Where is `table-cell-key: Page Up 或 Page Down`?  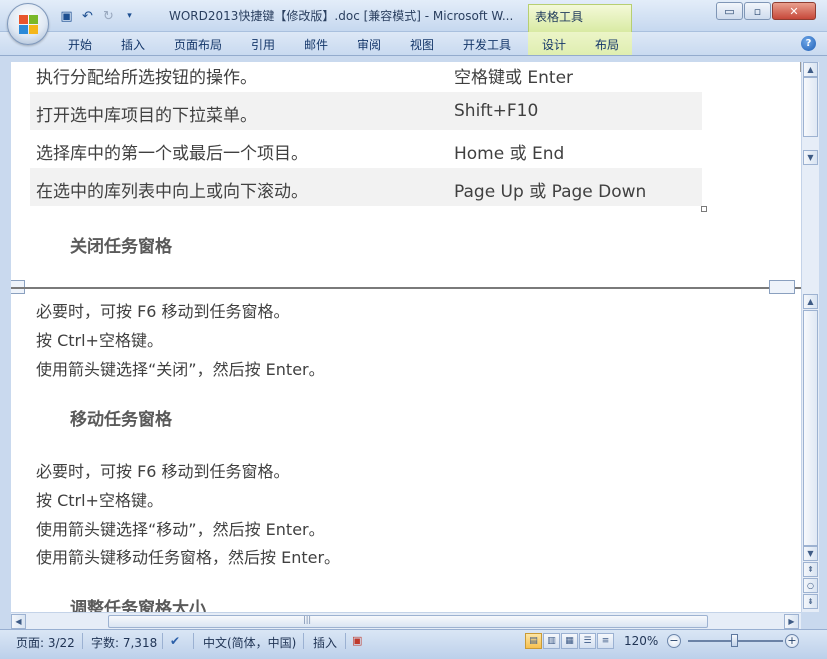
table-cell-key: Page Up 或 Page Down is located at coordinates (550, 192).